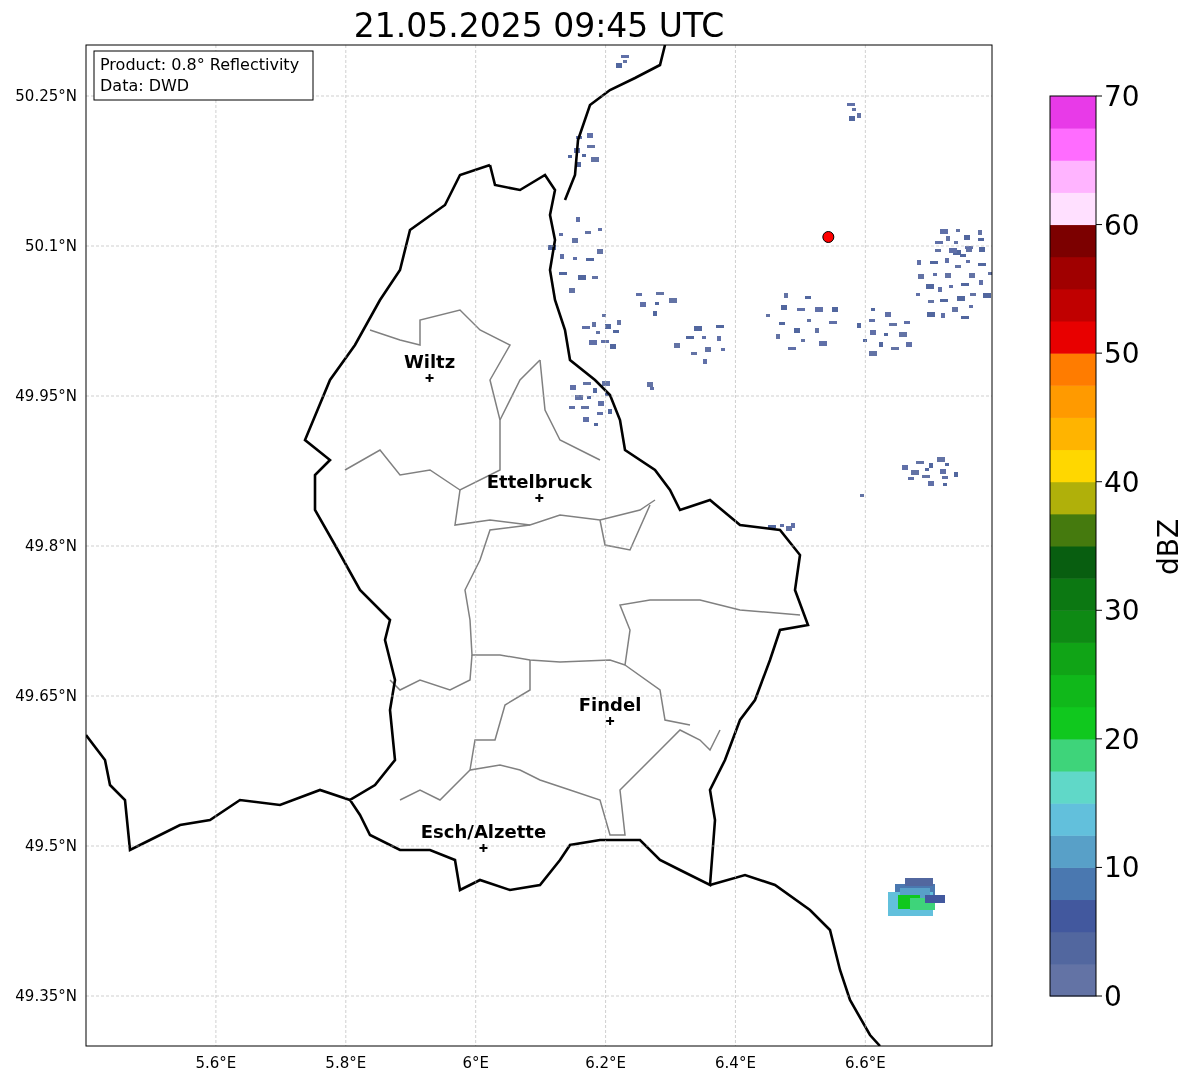  What do you see at coordinates (1122, 225) in the screenshot?
I see `colorbar-tick-label: 60` at bounding box center [1122, 225].